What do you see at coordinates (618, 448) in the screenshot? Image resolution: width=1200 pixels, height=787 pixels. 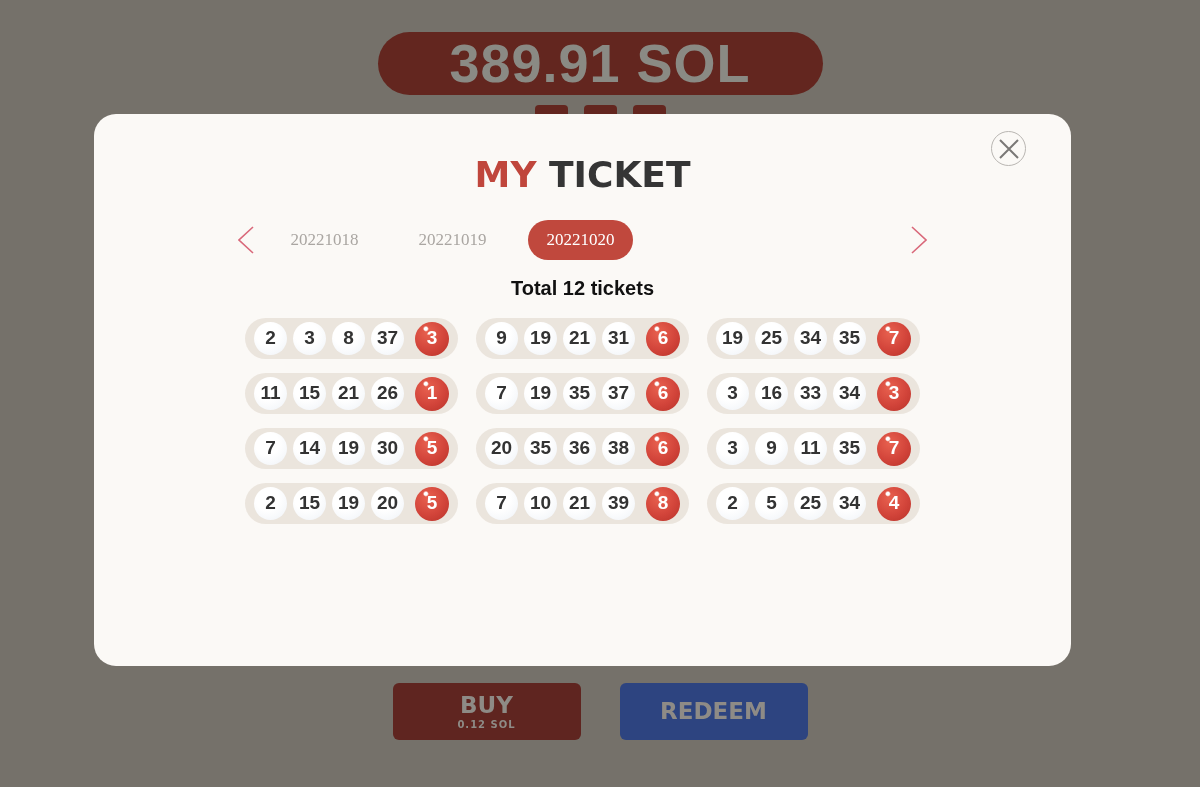 I see `number-ball: 38` at bounding box center [618, 448].